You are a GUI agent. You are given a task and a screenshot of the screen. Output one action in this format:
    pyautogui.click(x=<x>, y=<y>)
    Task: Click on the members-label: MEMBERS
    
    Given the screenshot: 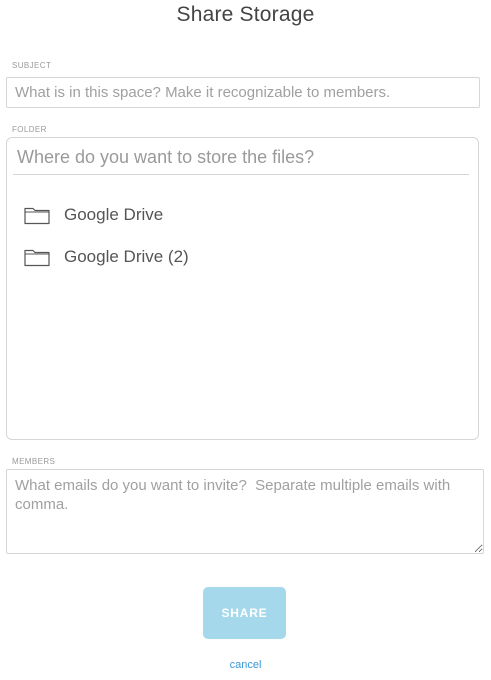 What is the action you would take?
    pyautogui.click(x=34, y=461)
    